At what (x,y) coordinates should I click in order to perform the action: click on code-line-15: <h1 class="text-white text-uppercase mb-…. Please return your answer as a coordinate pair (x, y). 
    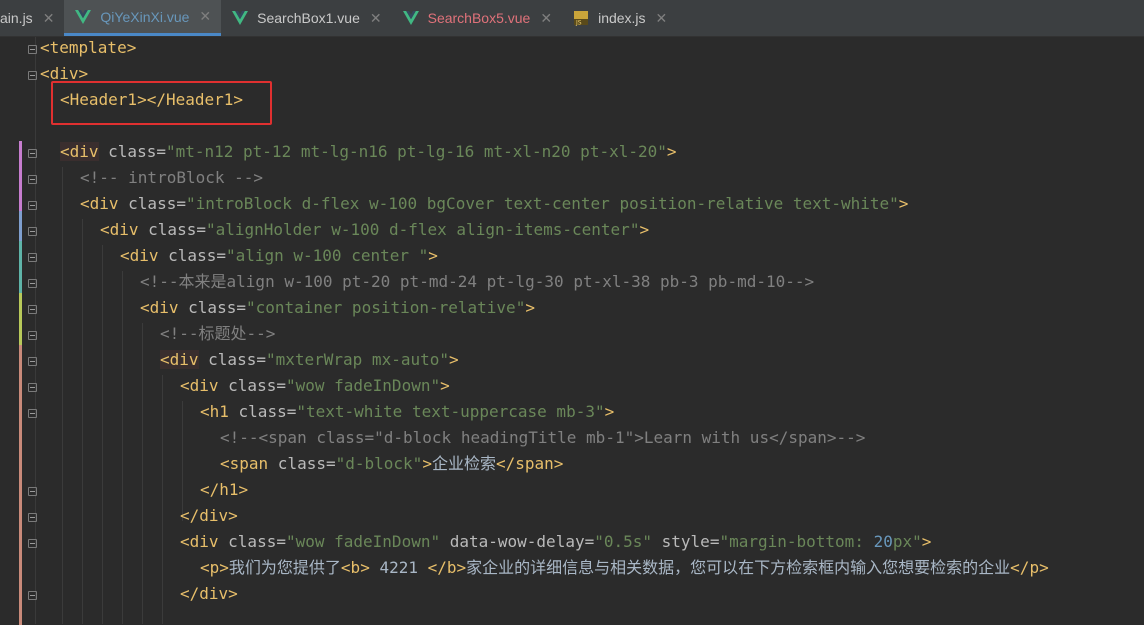
    Looking at the image, I should click on (407, 411).